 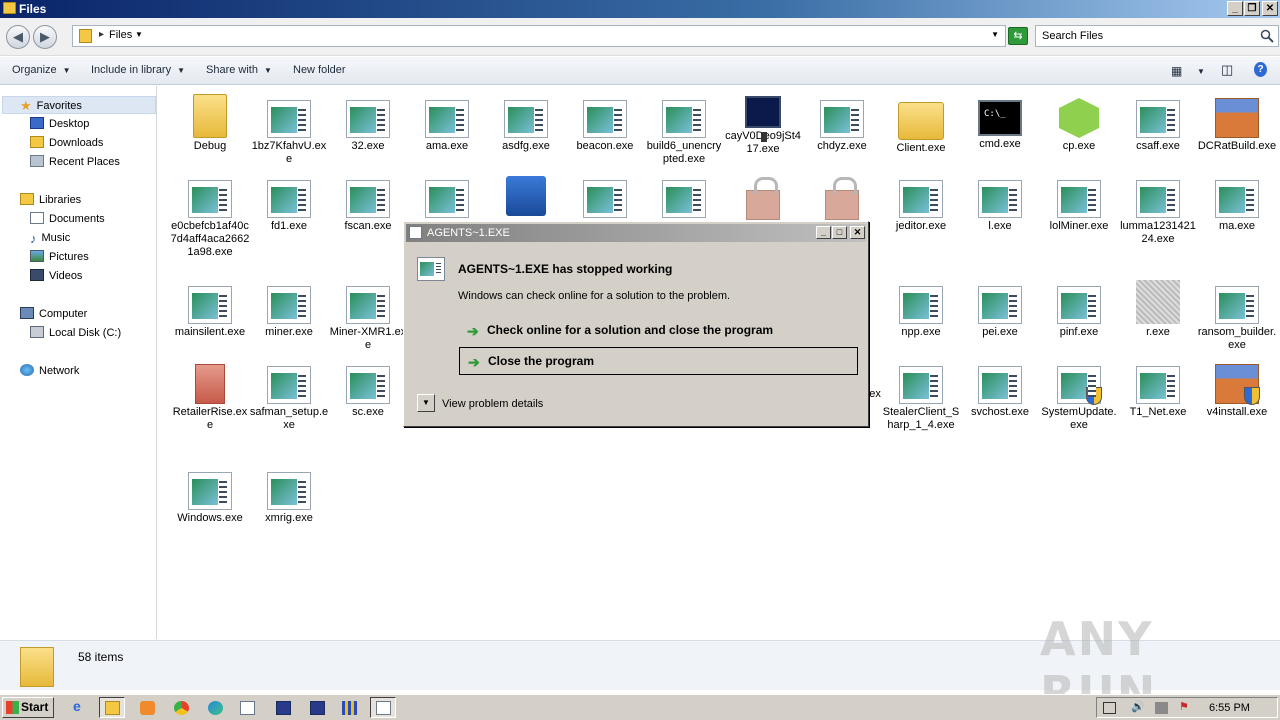 I want to click on file-item: mainsilent.exe, so click(x=210, y=309).